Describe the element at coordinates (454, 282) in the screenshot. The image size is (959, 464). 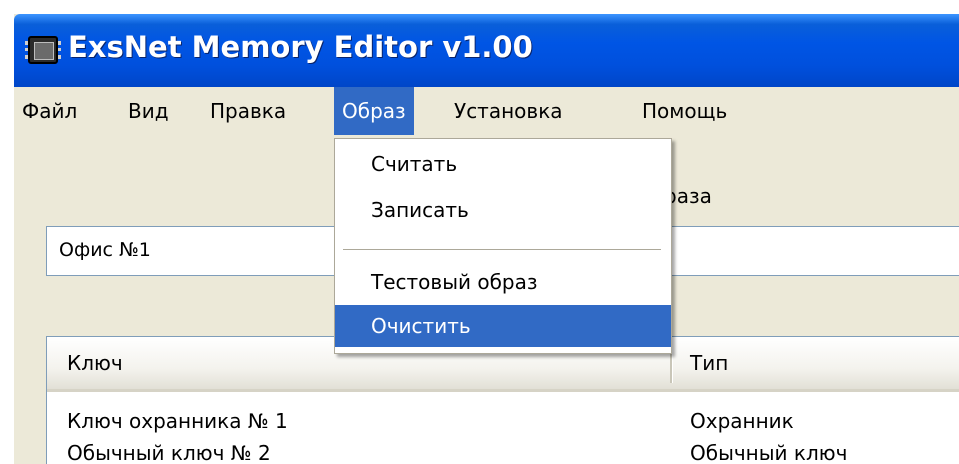
I see `menuitem-test-image-label: Тестовый образ` at that location.